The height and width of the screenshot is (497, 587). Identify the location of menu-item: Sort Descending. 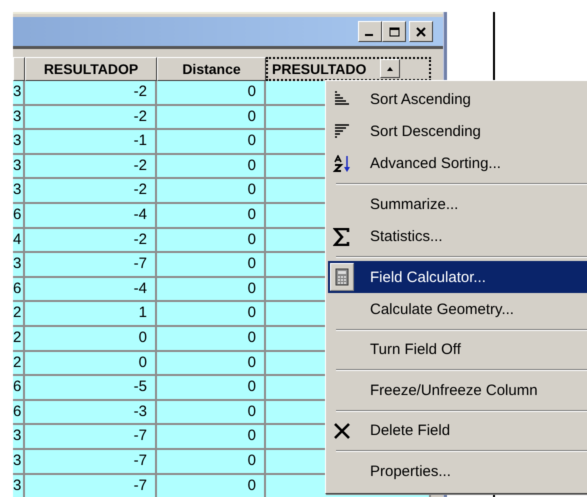
(457, 131).